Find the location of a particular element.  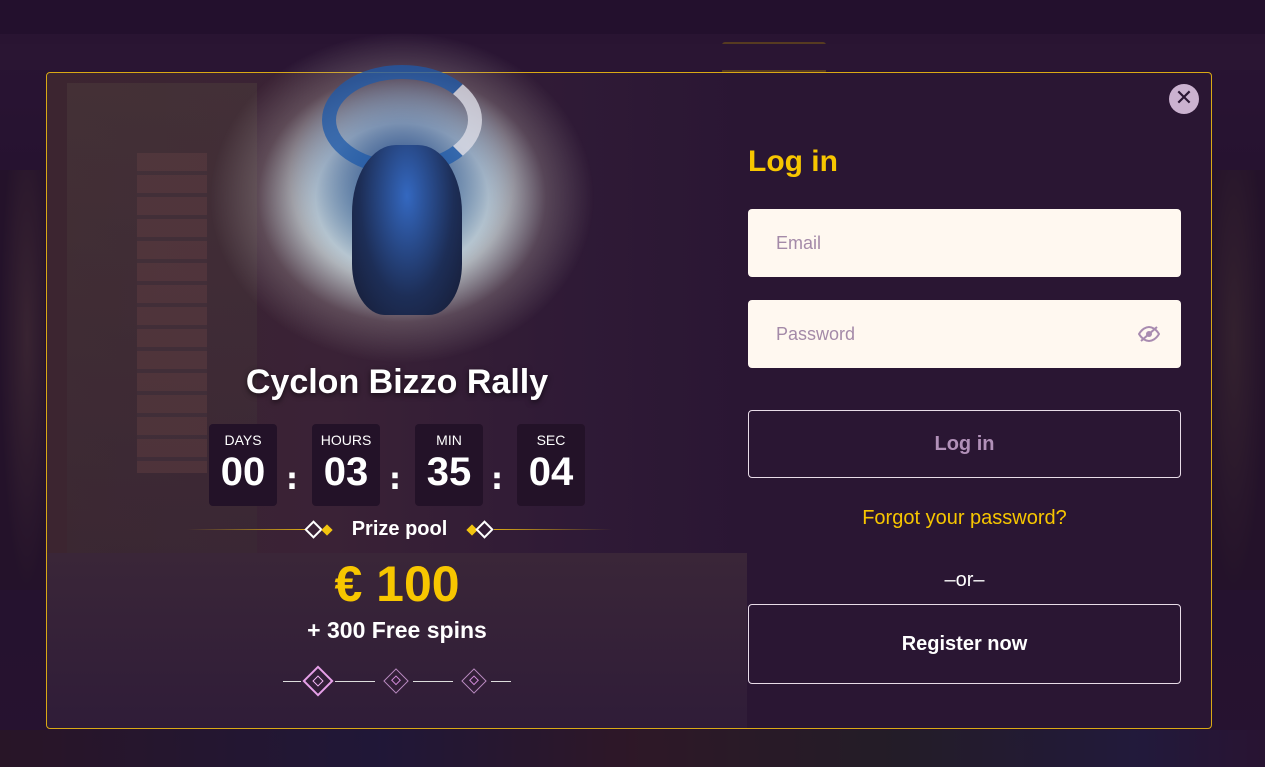

slide-pagination is located at coordinates (398, 681).